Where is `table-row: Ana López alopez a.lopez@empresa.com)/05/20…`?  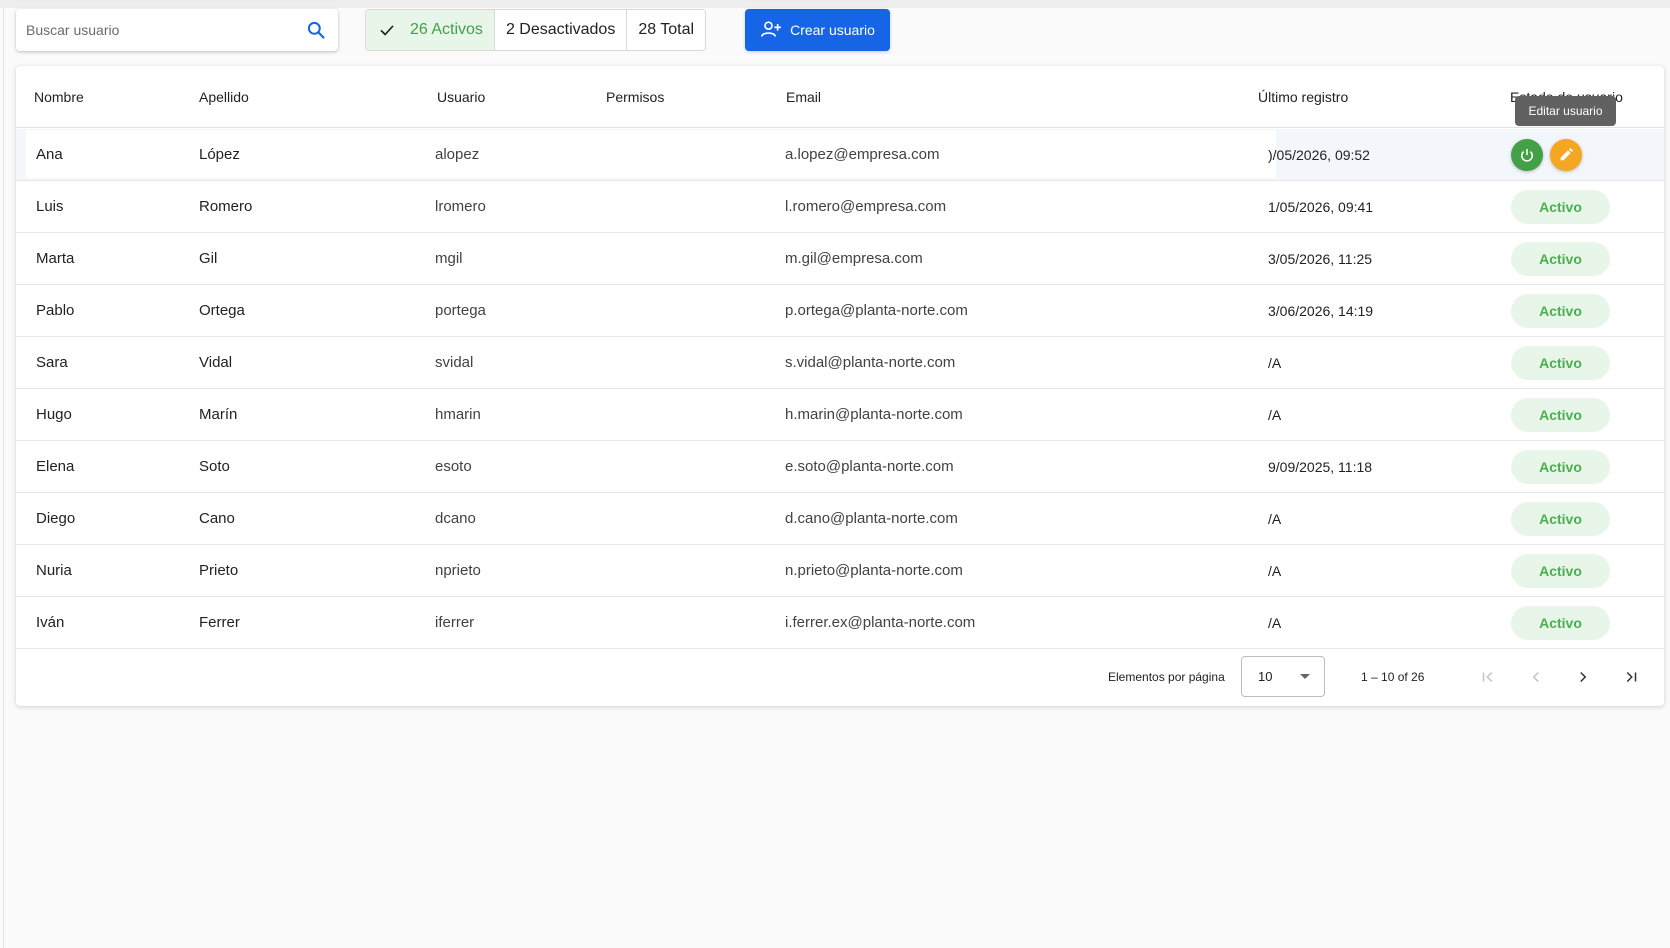
table-row: Ana López alopez a.lopez@empresa.com)/05/20… is located at coordinates (840, 155).